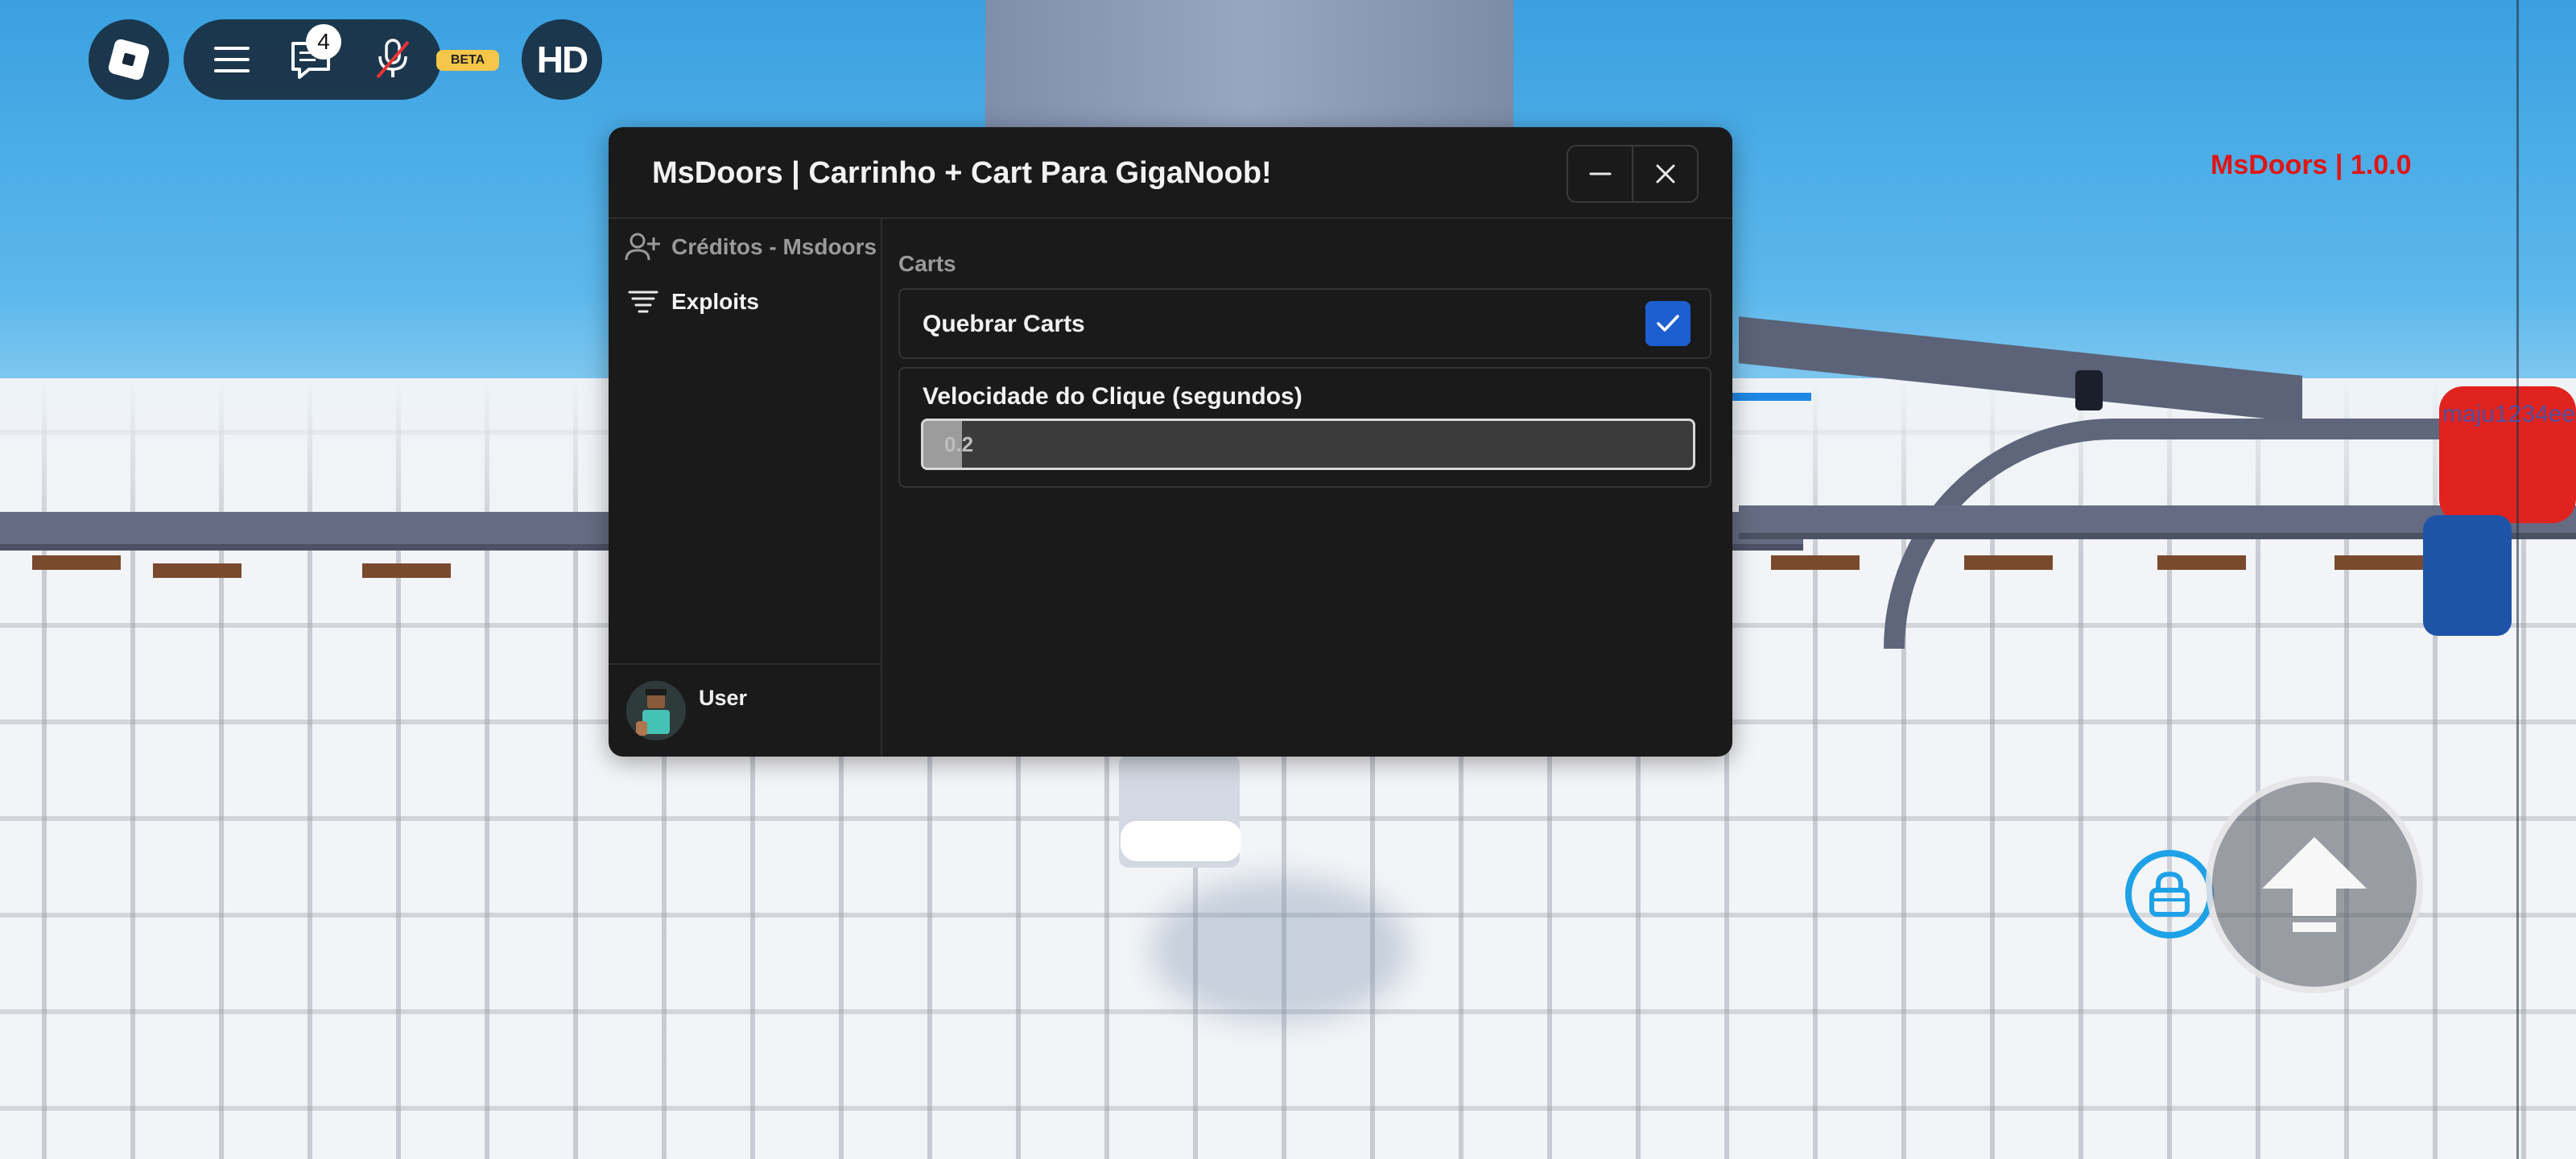 This screenshot has height=1159, width=2576. What do you see at coordinates (959, 444) in the screenshot?
I see `slider-value: 0.2` at bounding box center [959, 444].